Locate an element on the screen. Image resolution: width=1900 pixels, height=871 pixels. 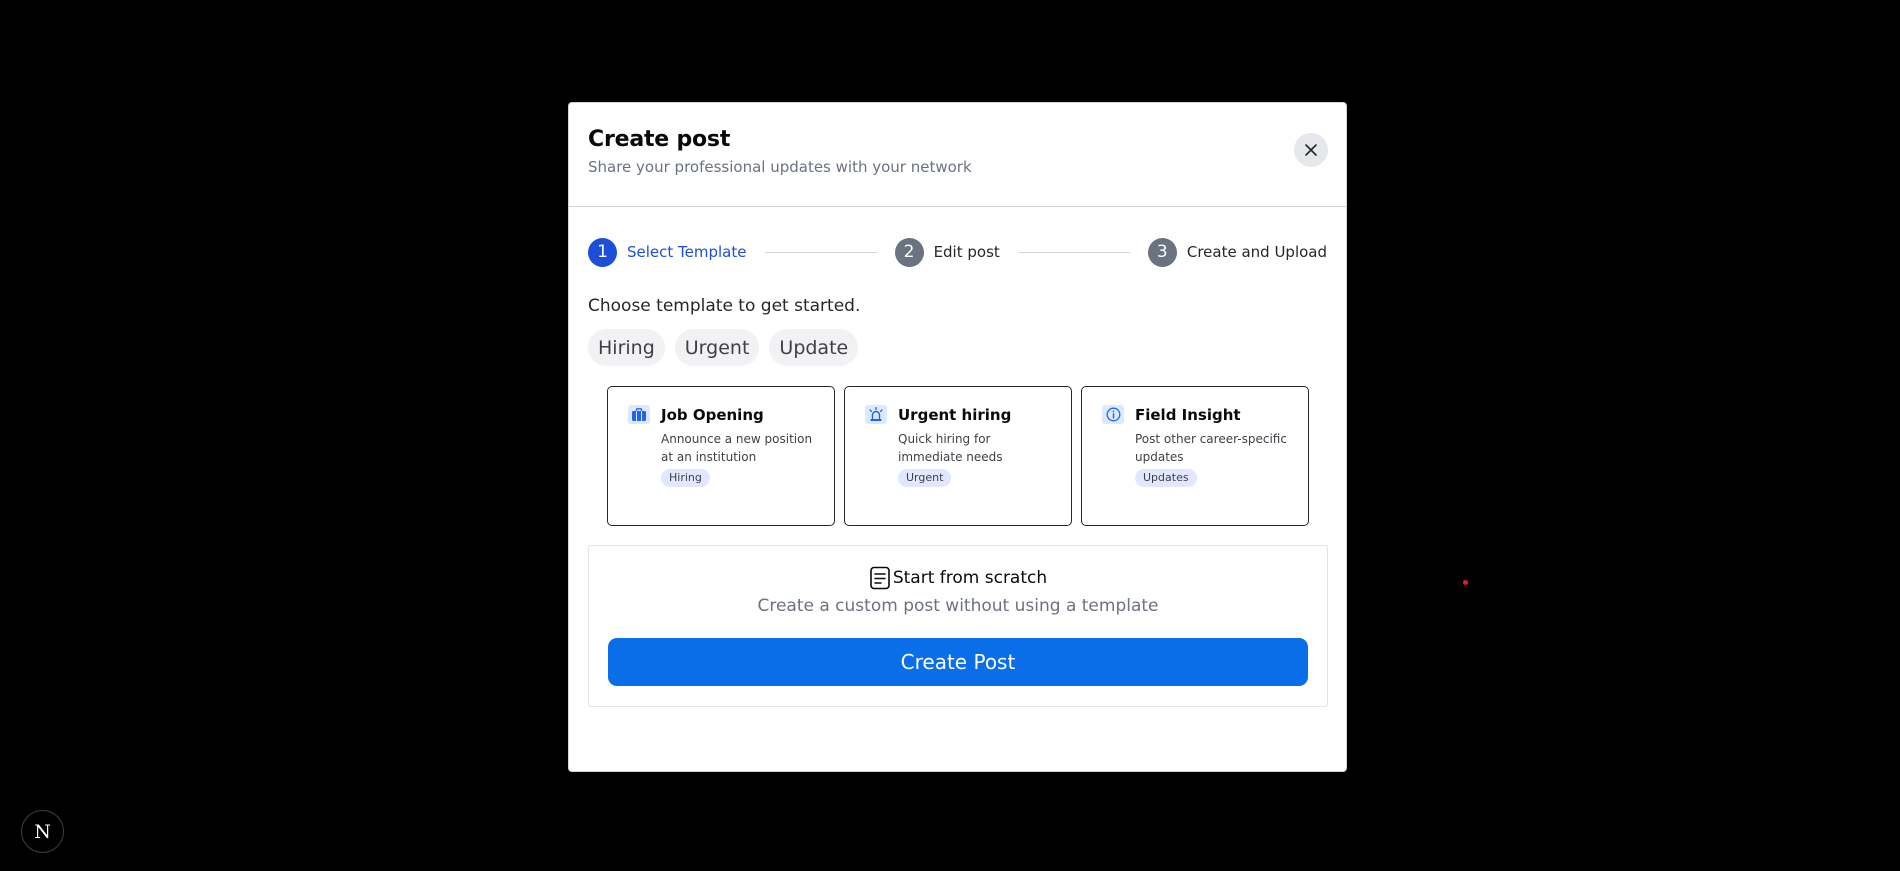
filter-chip-urgent: Urgent is located at coordinates (717, 347).